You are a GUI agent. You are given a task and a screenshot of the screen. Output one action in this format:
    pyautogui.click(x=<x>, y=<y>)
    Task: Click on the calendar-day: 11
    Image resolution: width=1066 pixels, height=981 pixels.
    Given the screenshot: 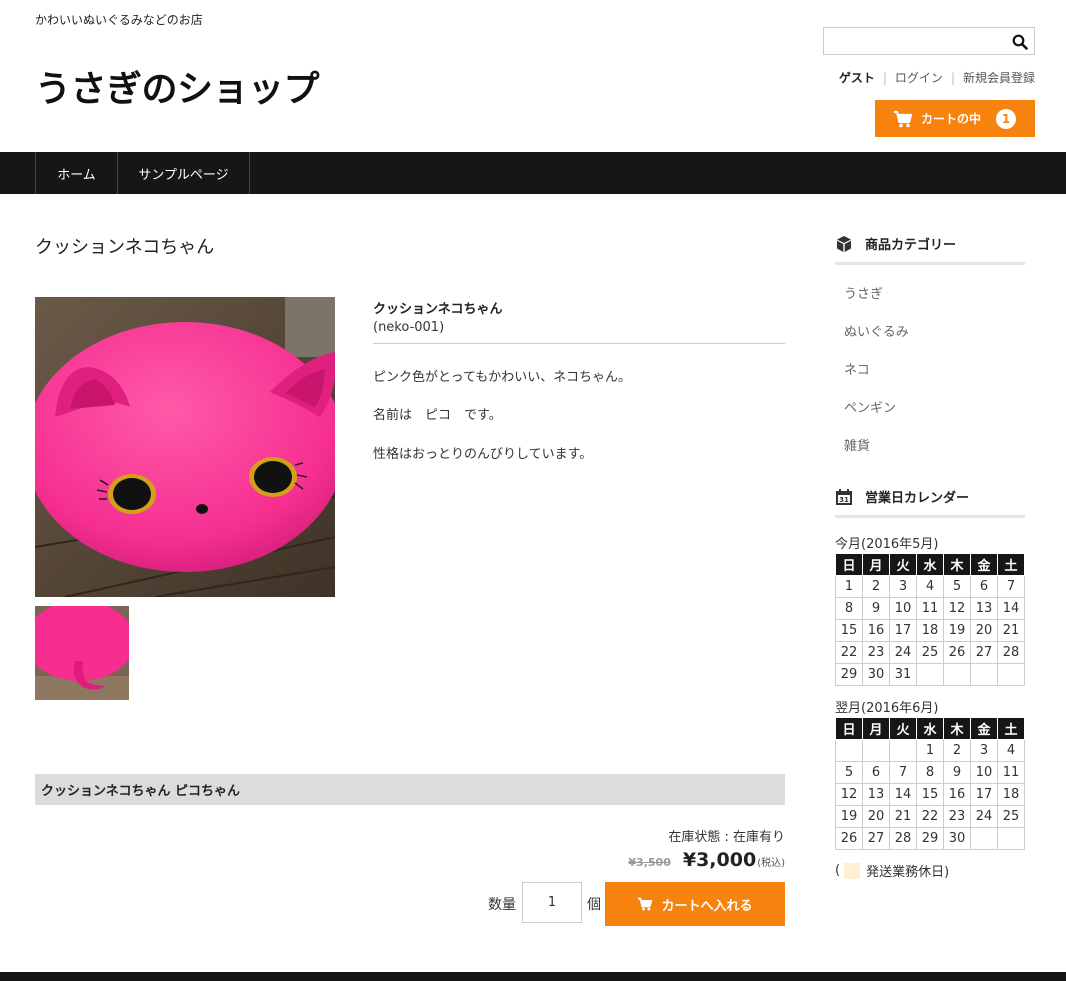 What is the action you would take?
    pyautogui.click(x=930, y=608)
    